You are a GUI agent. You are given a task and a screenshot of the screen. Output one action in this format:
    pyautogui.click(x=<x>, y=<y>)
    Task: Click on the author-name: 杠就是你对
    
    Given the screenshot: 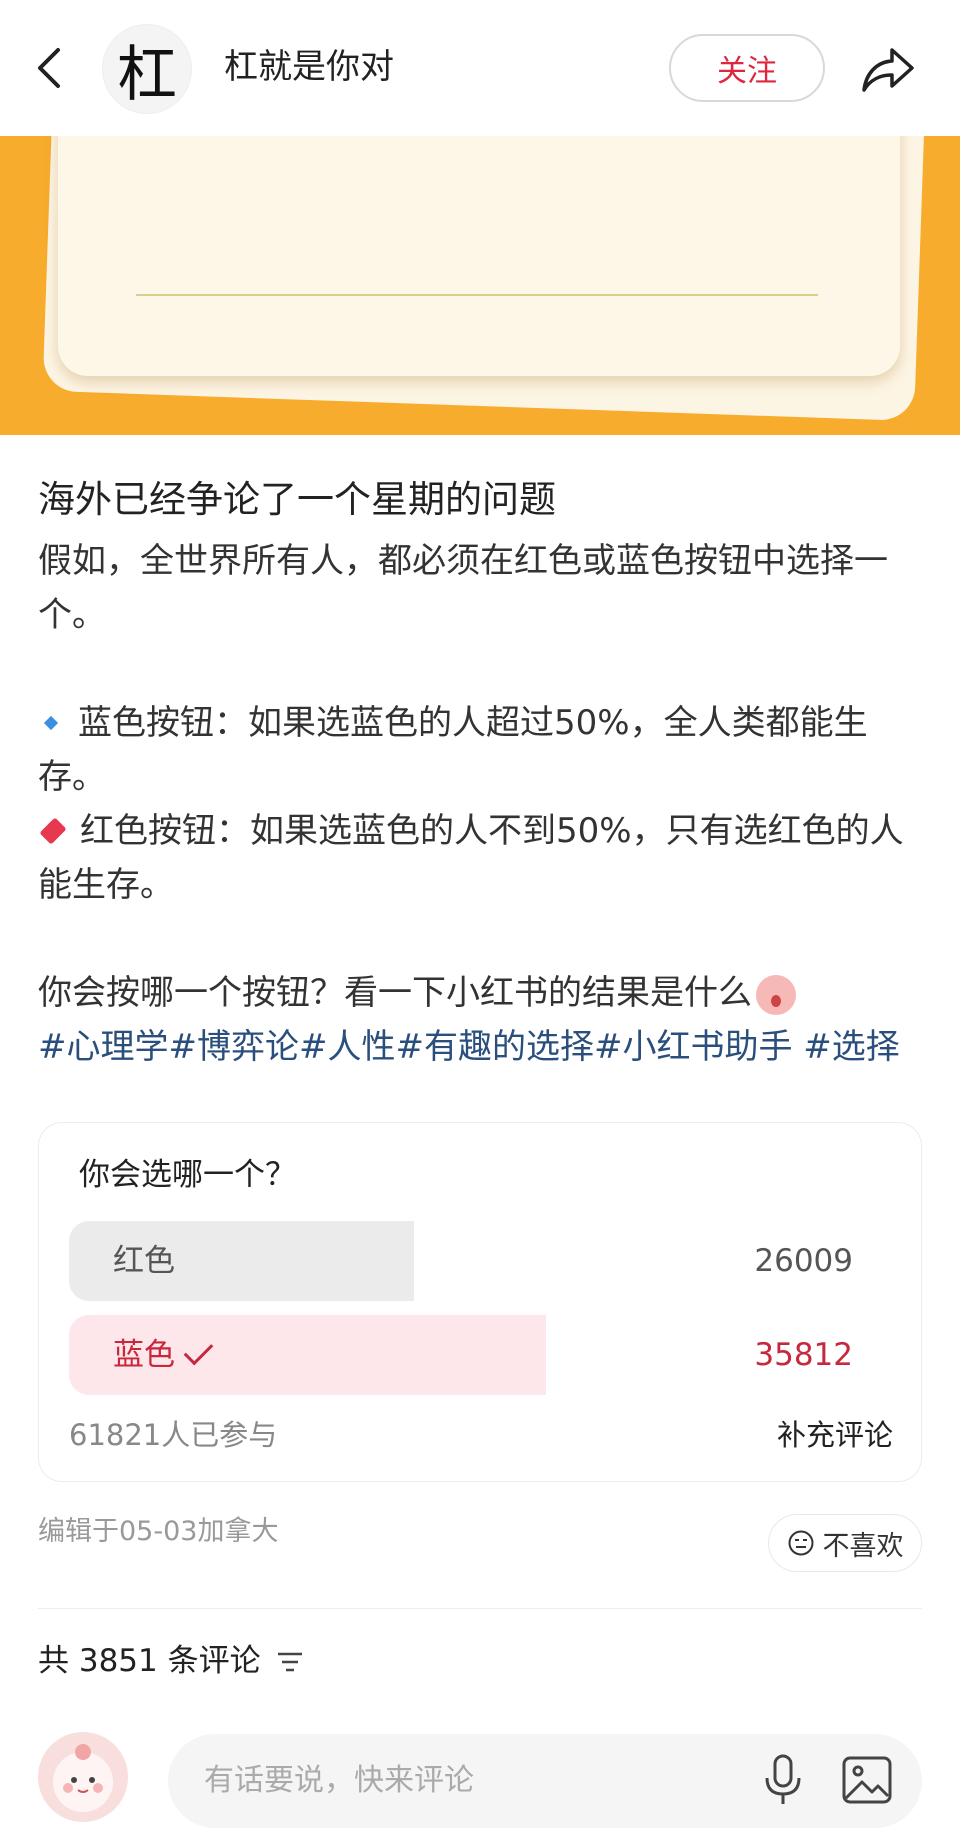 What is the action you would take?
    pyautogui.click(x=309, y=67)
    